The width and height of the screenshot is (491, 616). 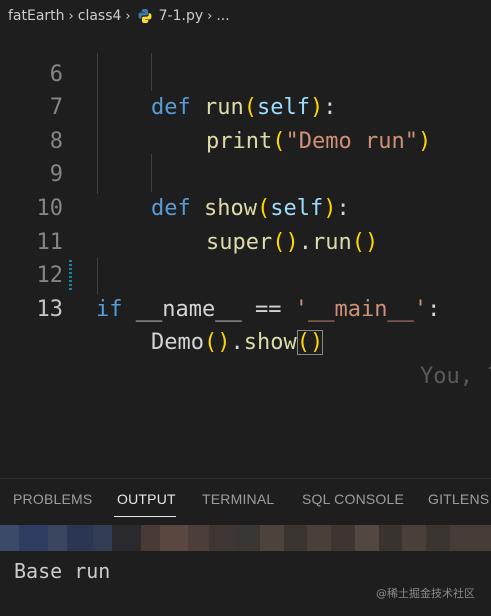 What do you see at coordinates (50, 309) in the screenshot?
I see `line-number-active: 13` at bounding box center [50, 309].